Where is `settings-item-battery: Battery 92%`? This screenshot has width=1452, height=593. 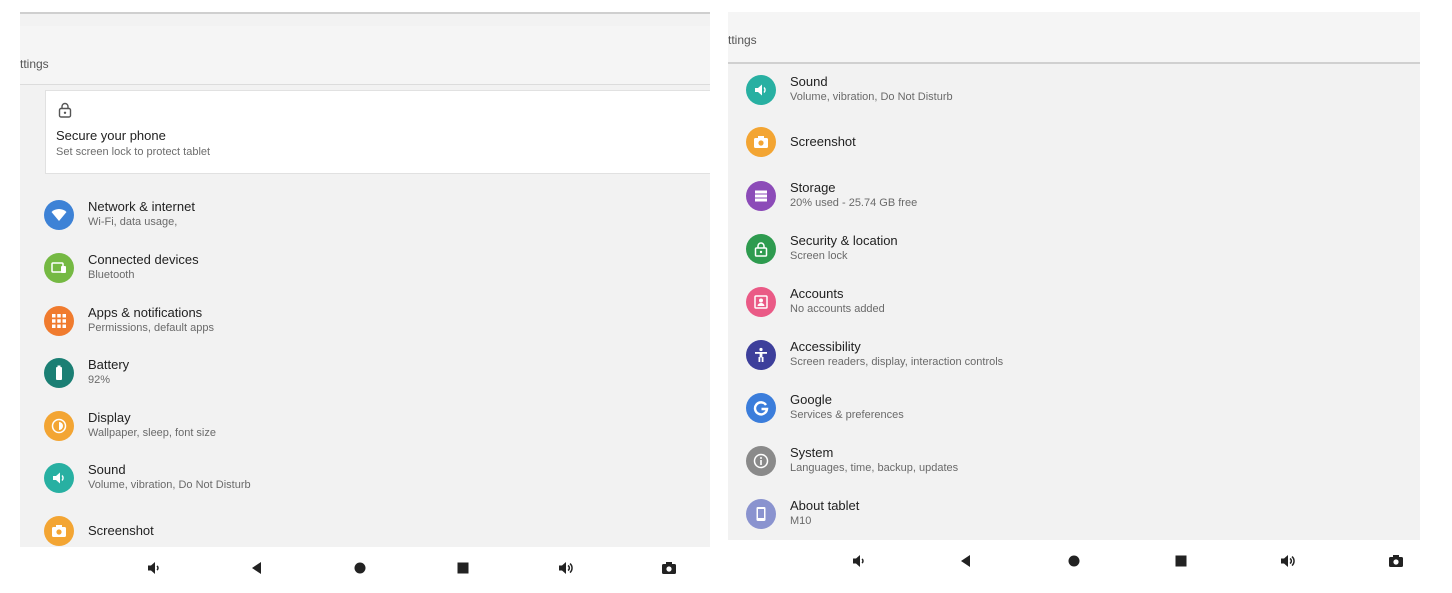
settings-item-battery: Battery 92% is located at coordinates (377, 373).